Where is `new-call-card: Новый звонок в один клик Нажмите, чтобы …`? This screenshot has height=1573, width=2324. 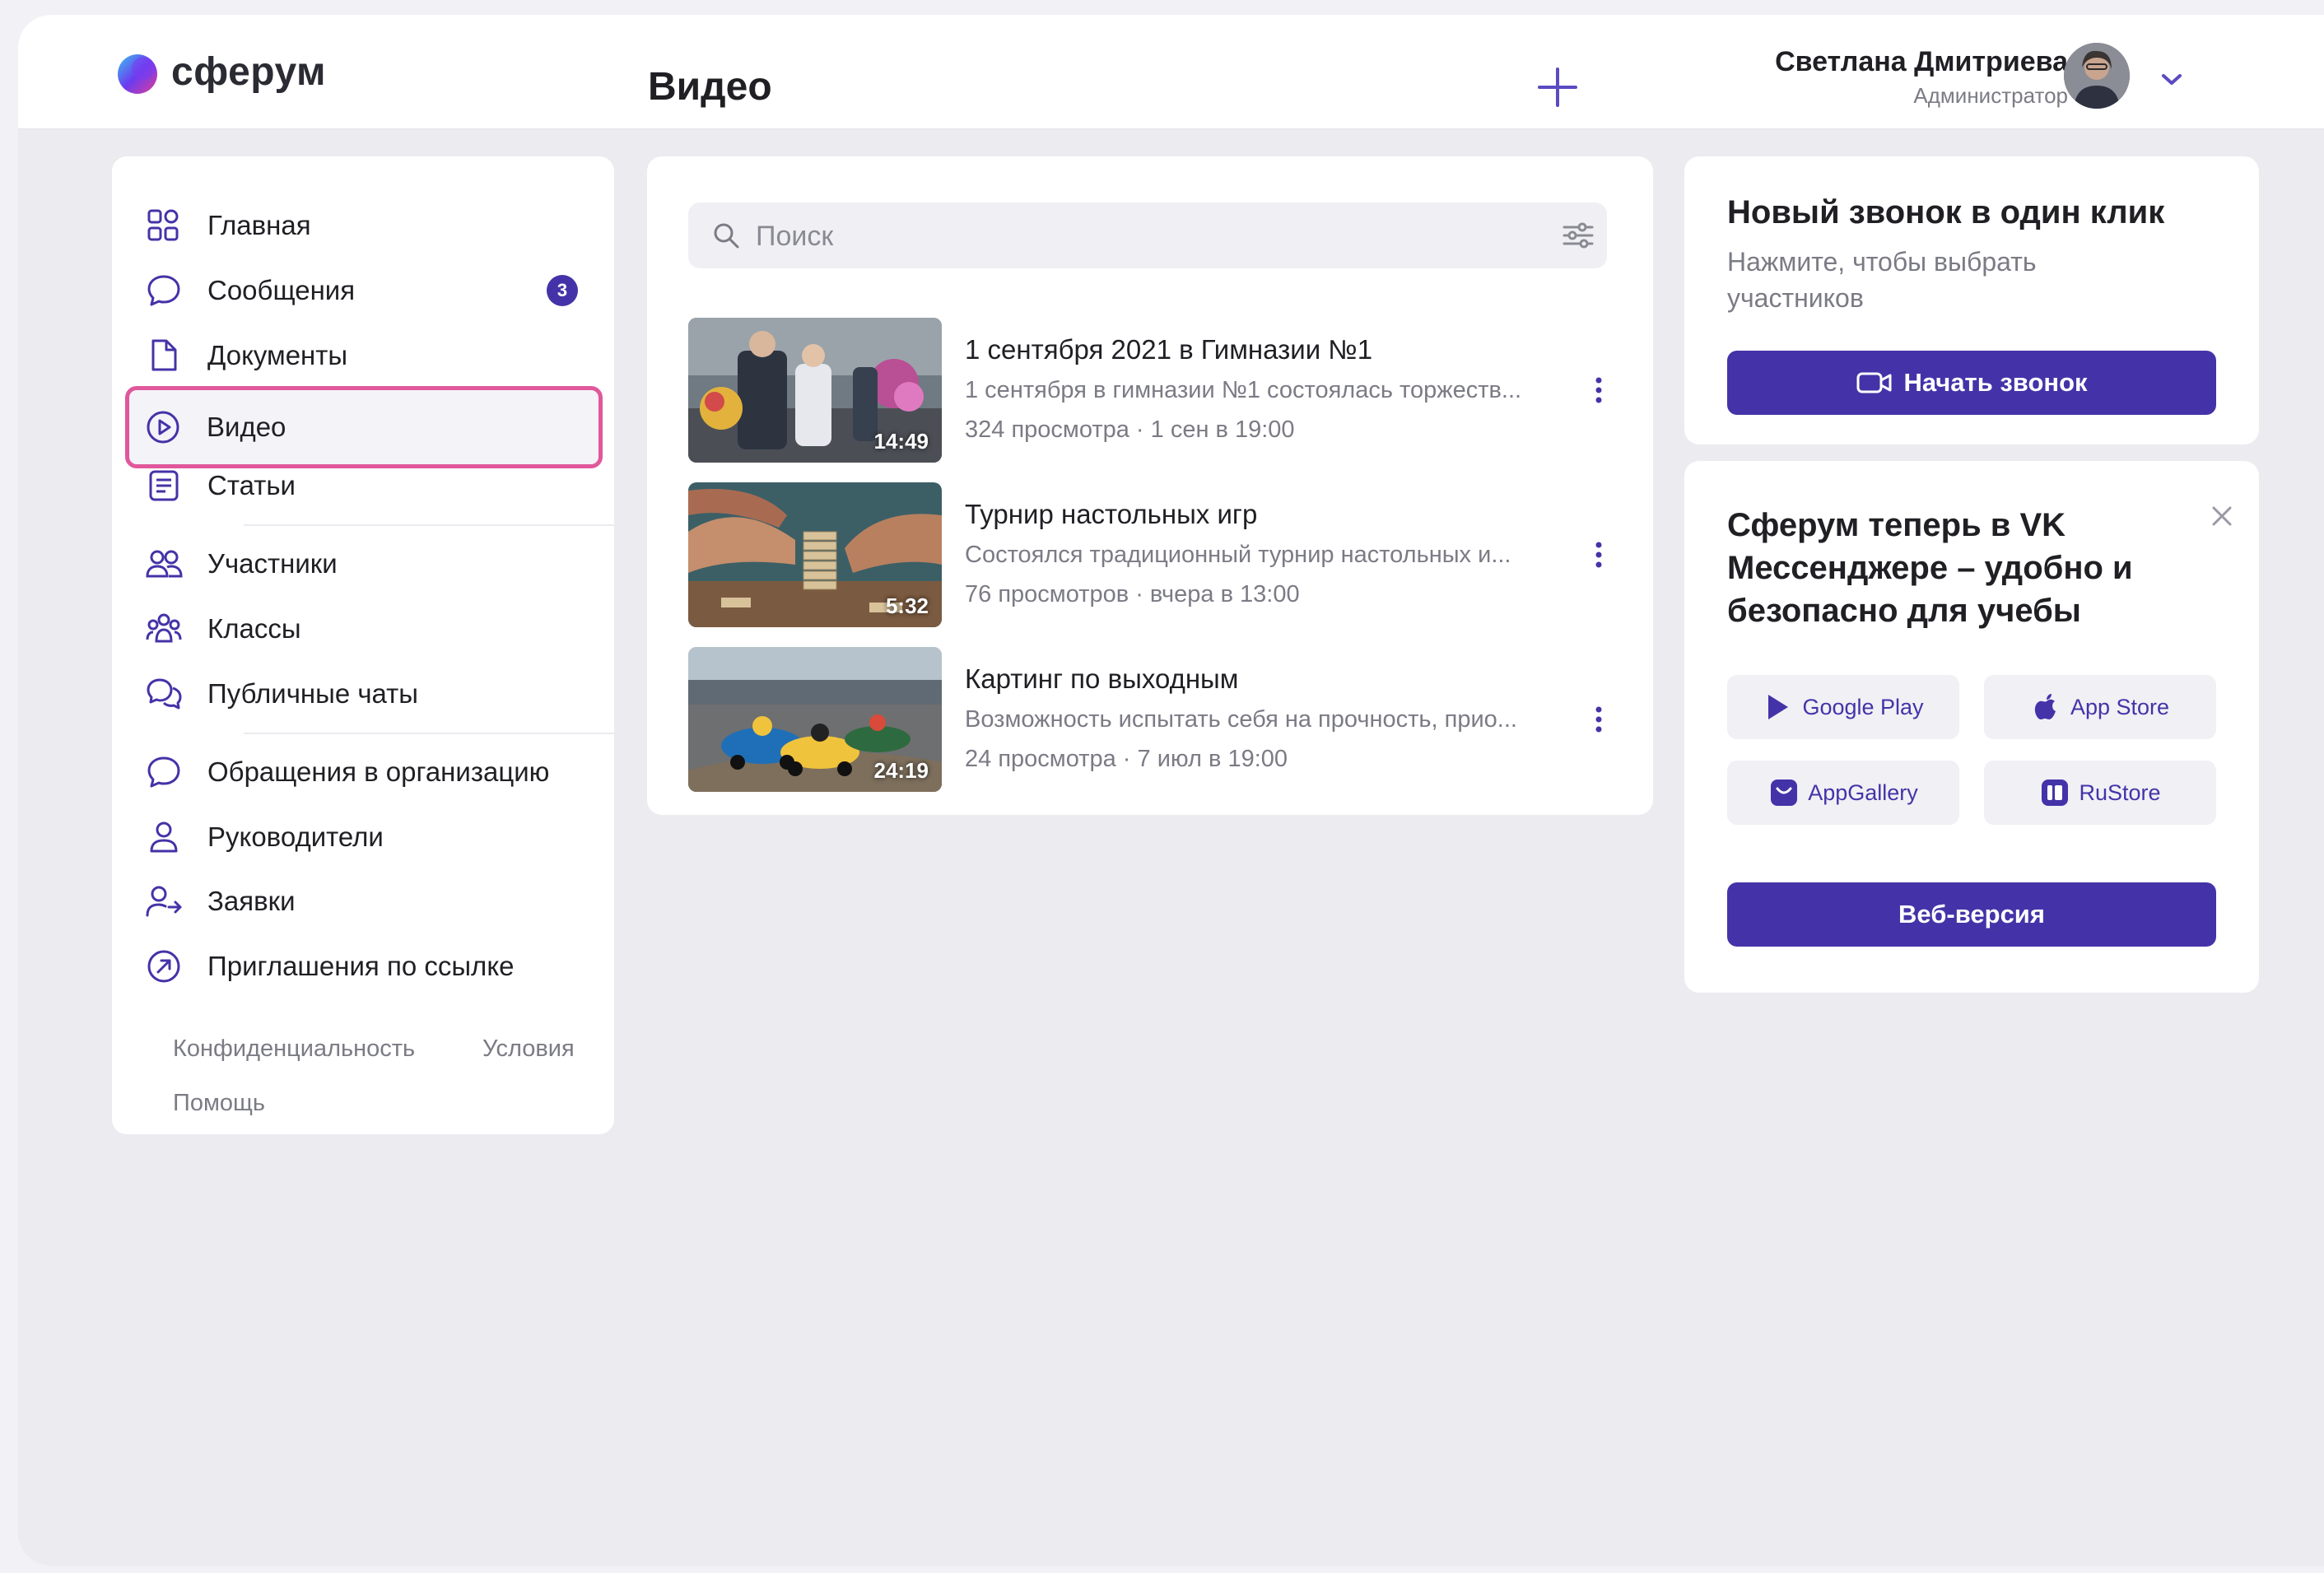
new-call-card: Новый звонок в один клик Нажмите, чтобы … is located at coordinates (1971, 300).